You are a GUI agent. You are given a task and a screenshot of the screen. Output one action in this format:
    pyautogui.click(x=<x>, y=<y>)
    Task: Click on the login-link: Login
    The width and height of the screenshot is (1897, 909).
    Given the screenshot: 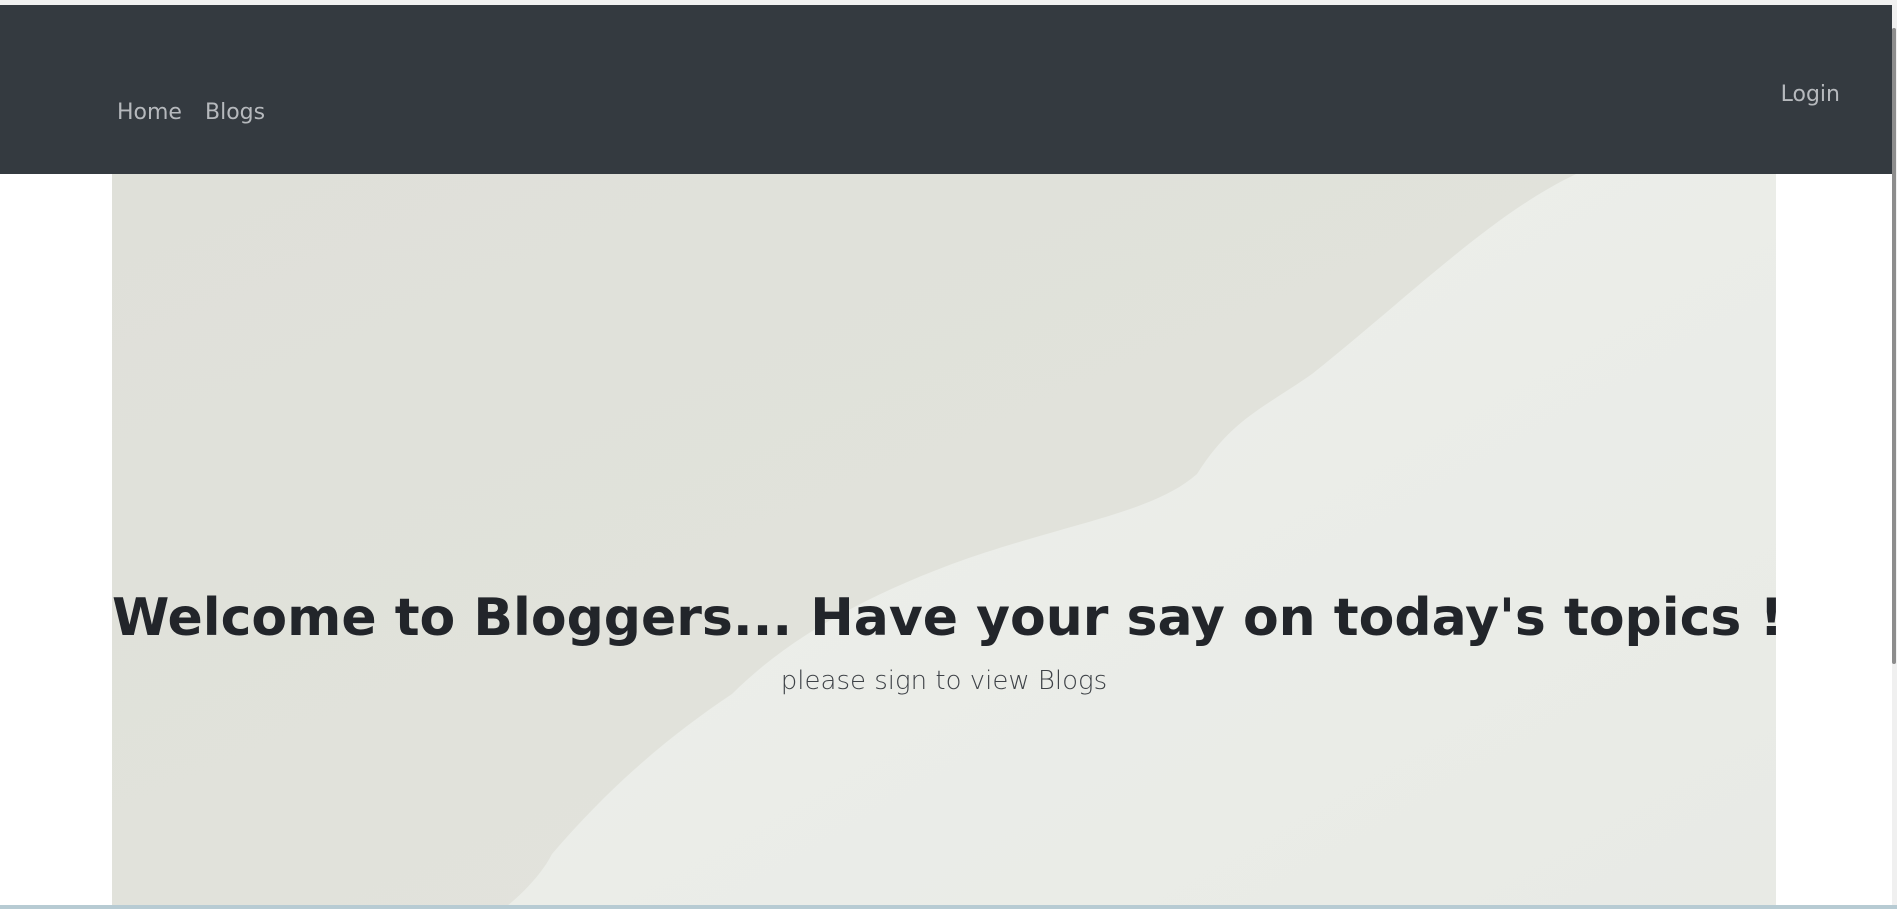 What is the action you would take?
    pyautogui.click(x=1810, y=95)
    